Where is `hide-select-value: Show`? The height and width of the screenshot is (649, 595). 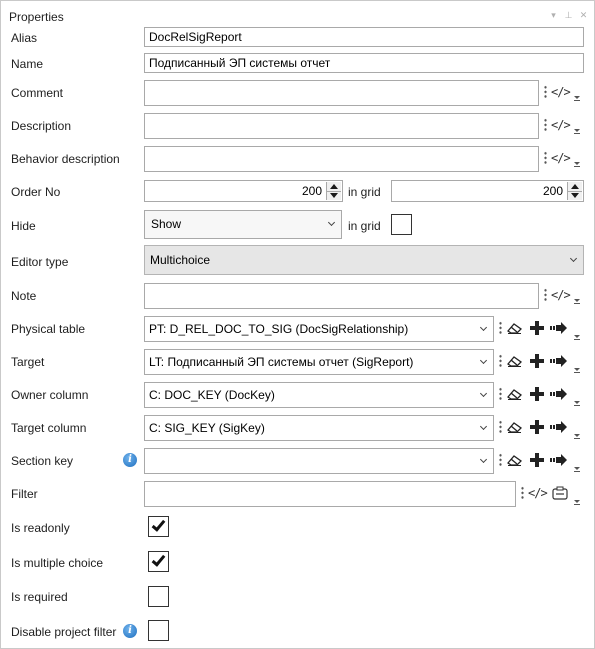 hide-select-value: Show is located at coordinates (166, 224).